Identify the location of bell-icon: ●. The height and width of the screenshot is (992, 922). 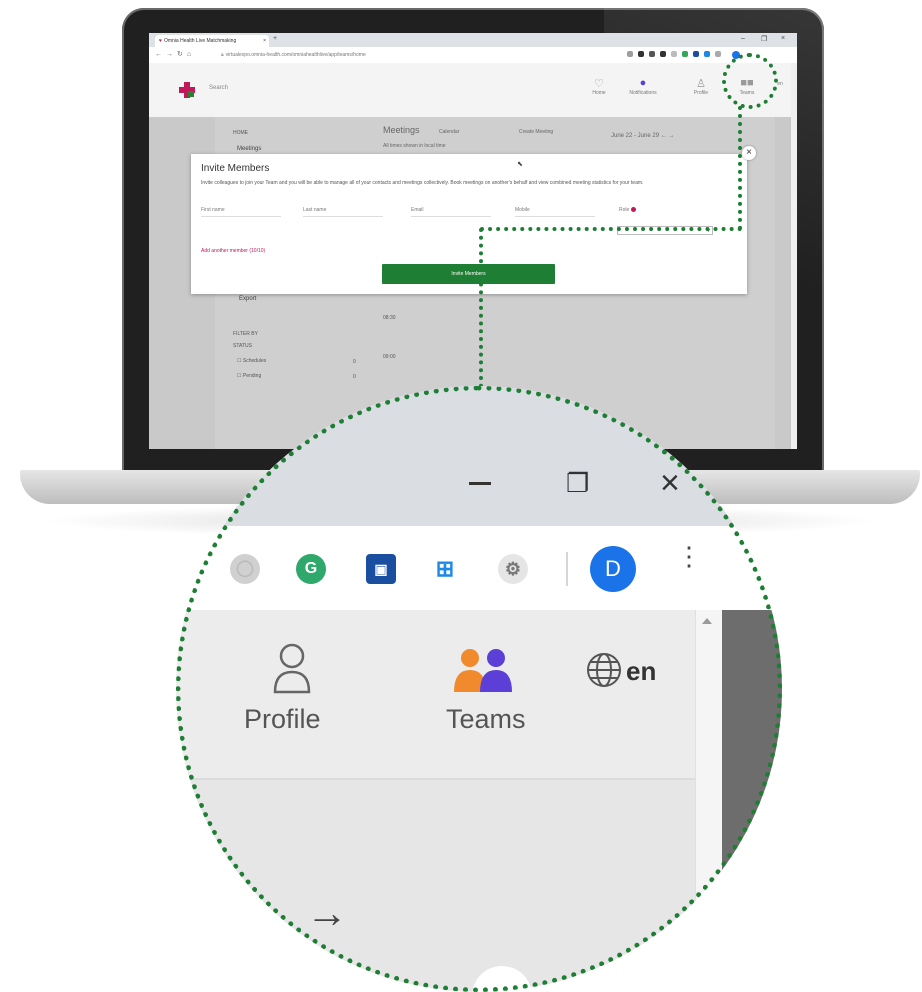
(643, 83).